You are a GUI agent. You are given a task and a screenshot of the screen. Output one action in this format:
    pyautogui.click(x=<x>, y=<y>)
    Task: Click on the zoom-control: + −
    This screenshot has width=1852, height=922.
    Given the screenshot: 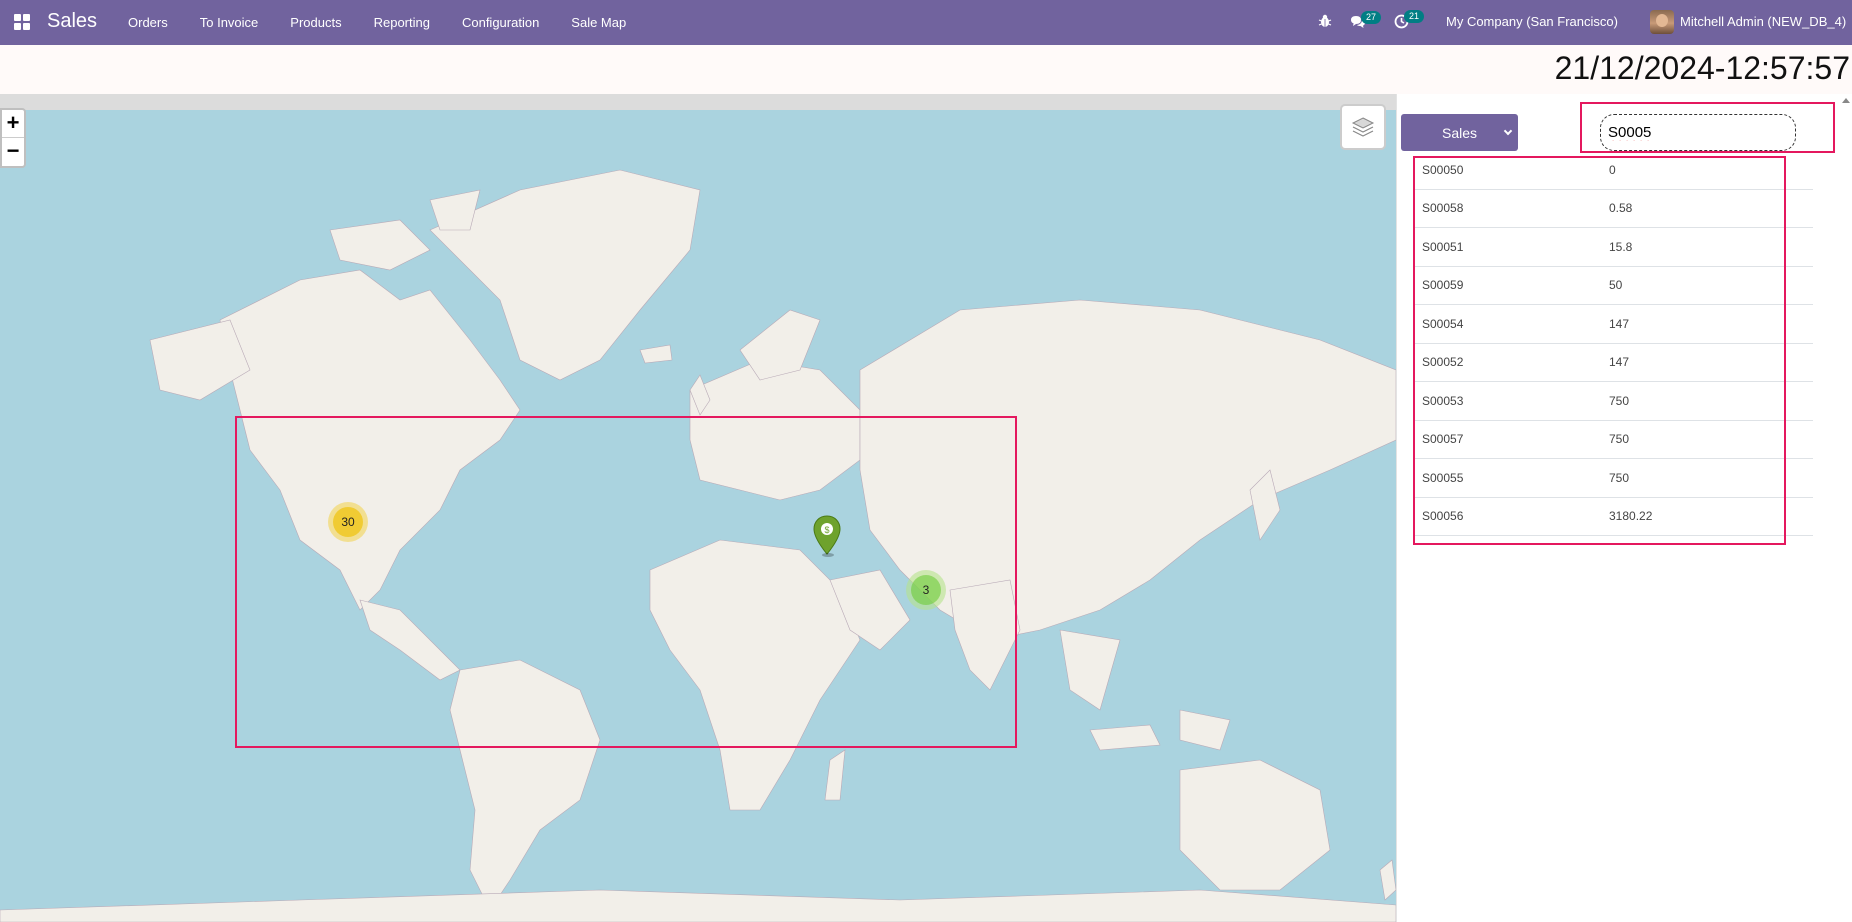 What is the action you would take?
    pyautogui.click(x=13, y=138)
    